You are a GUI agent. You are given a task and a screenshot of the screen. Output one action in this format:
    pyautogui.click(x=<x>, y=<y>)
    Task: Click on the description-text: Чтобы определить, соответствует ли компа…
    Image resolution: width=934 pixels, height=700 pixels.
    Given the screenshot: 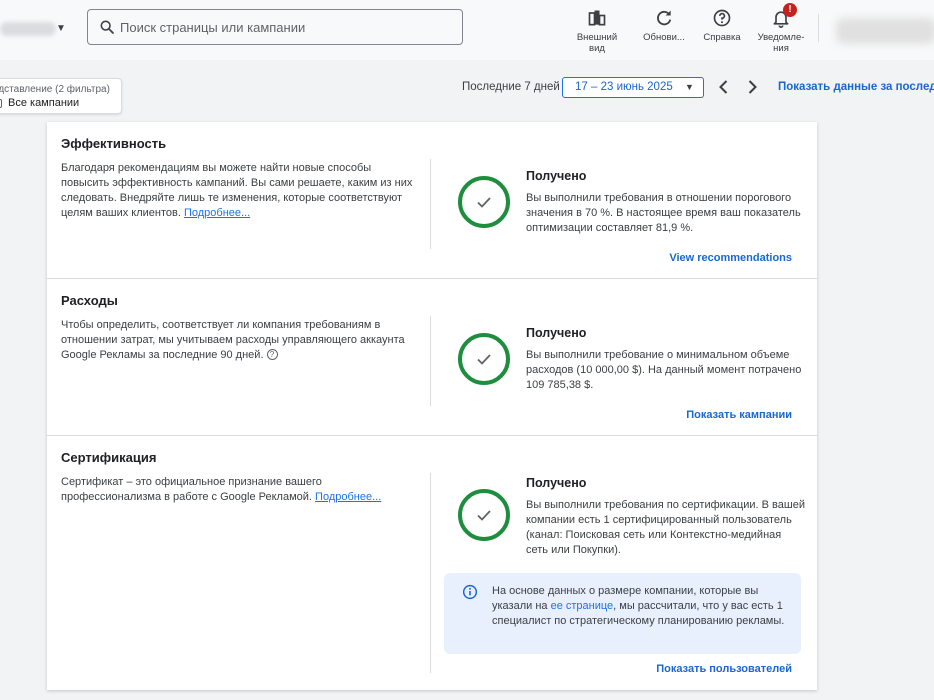 What is the action you would take?
    pyautogui.click(x=233, y=340)
    